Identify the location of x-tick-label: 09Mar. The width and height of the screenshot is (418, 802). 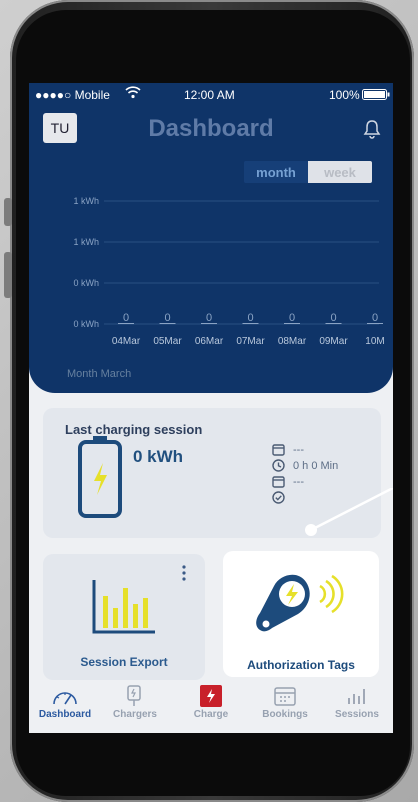
(333, 341).